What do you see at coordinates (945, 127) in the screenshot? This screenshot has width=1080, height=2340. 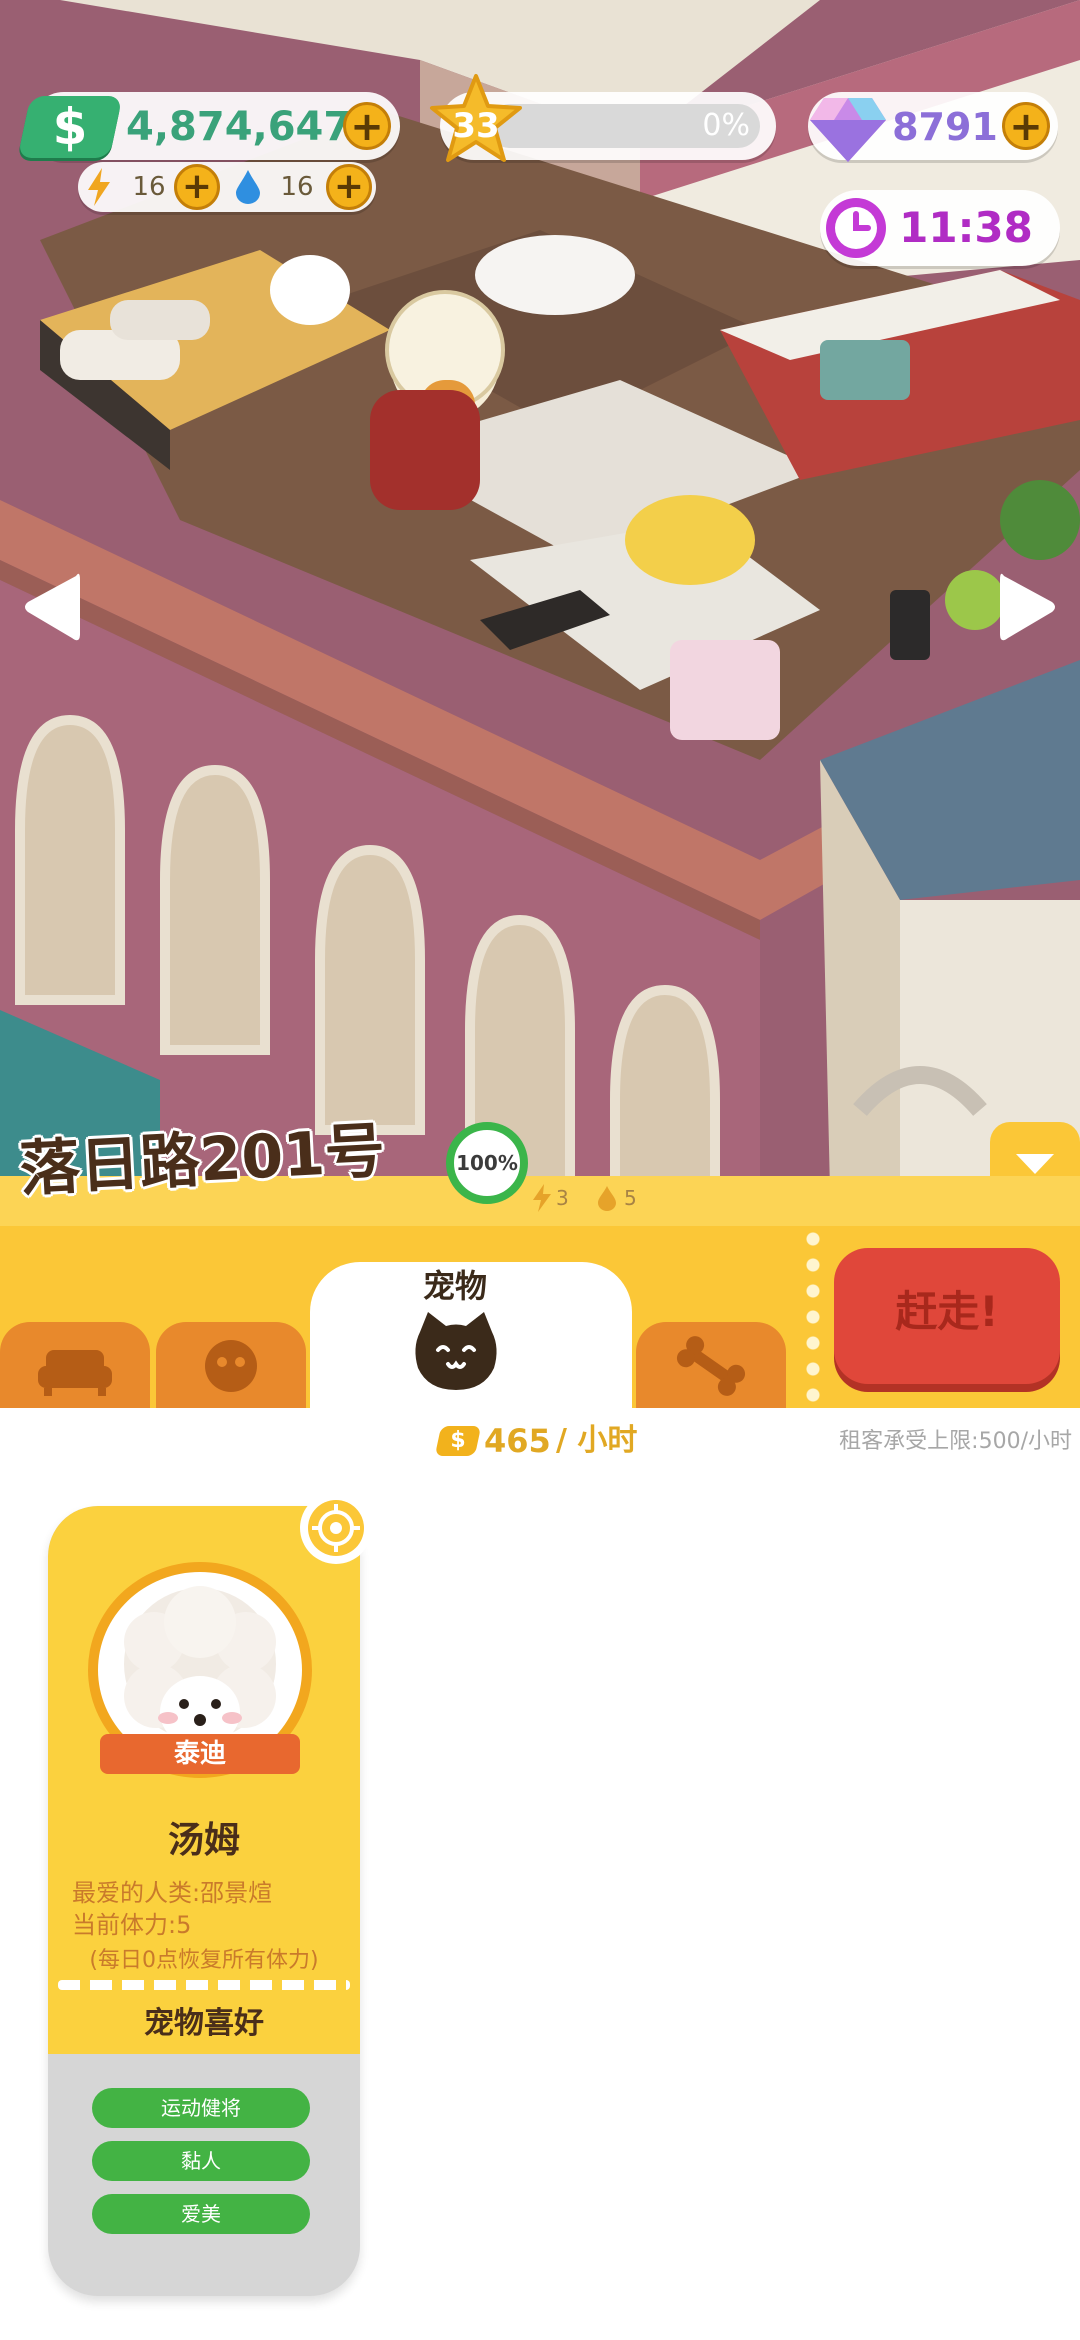 I see `gem-value: 8791` at bounding box center [945, 127].